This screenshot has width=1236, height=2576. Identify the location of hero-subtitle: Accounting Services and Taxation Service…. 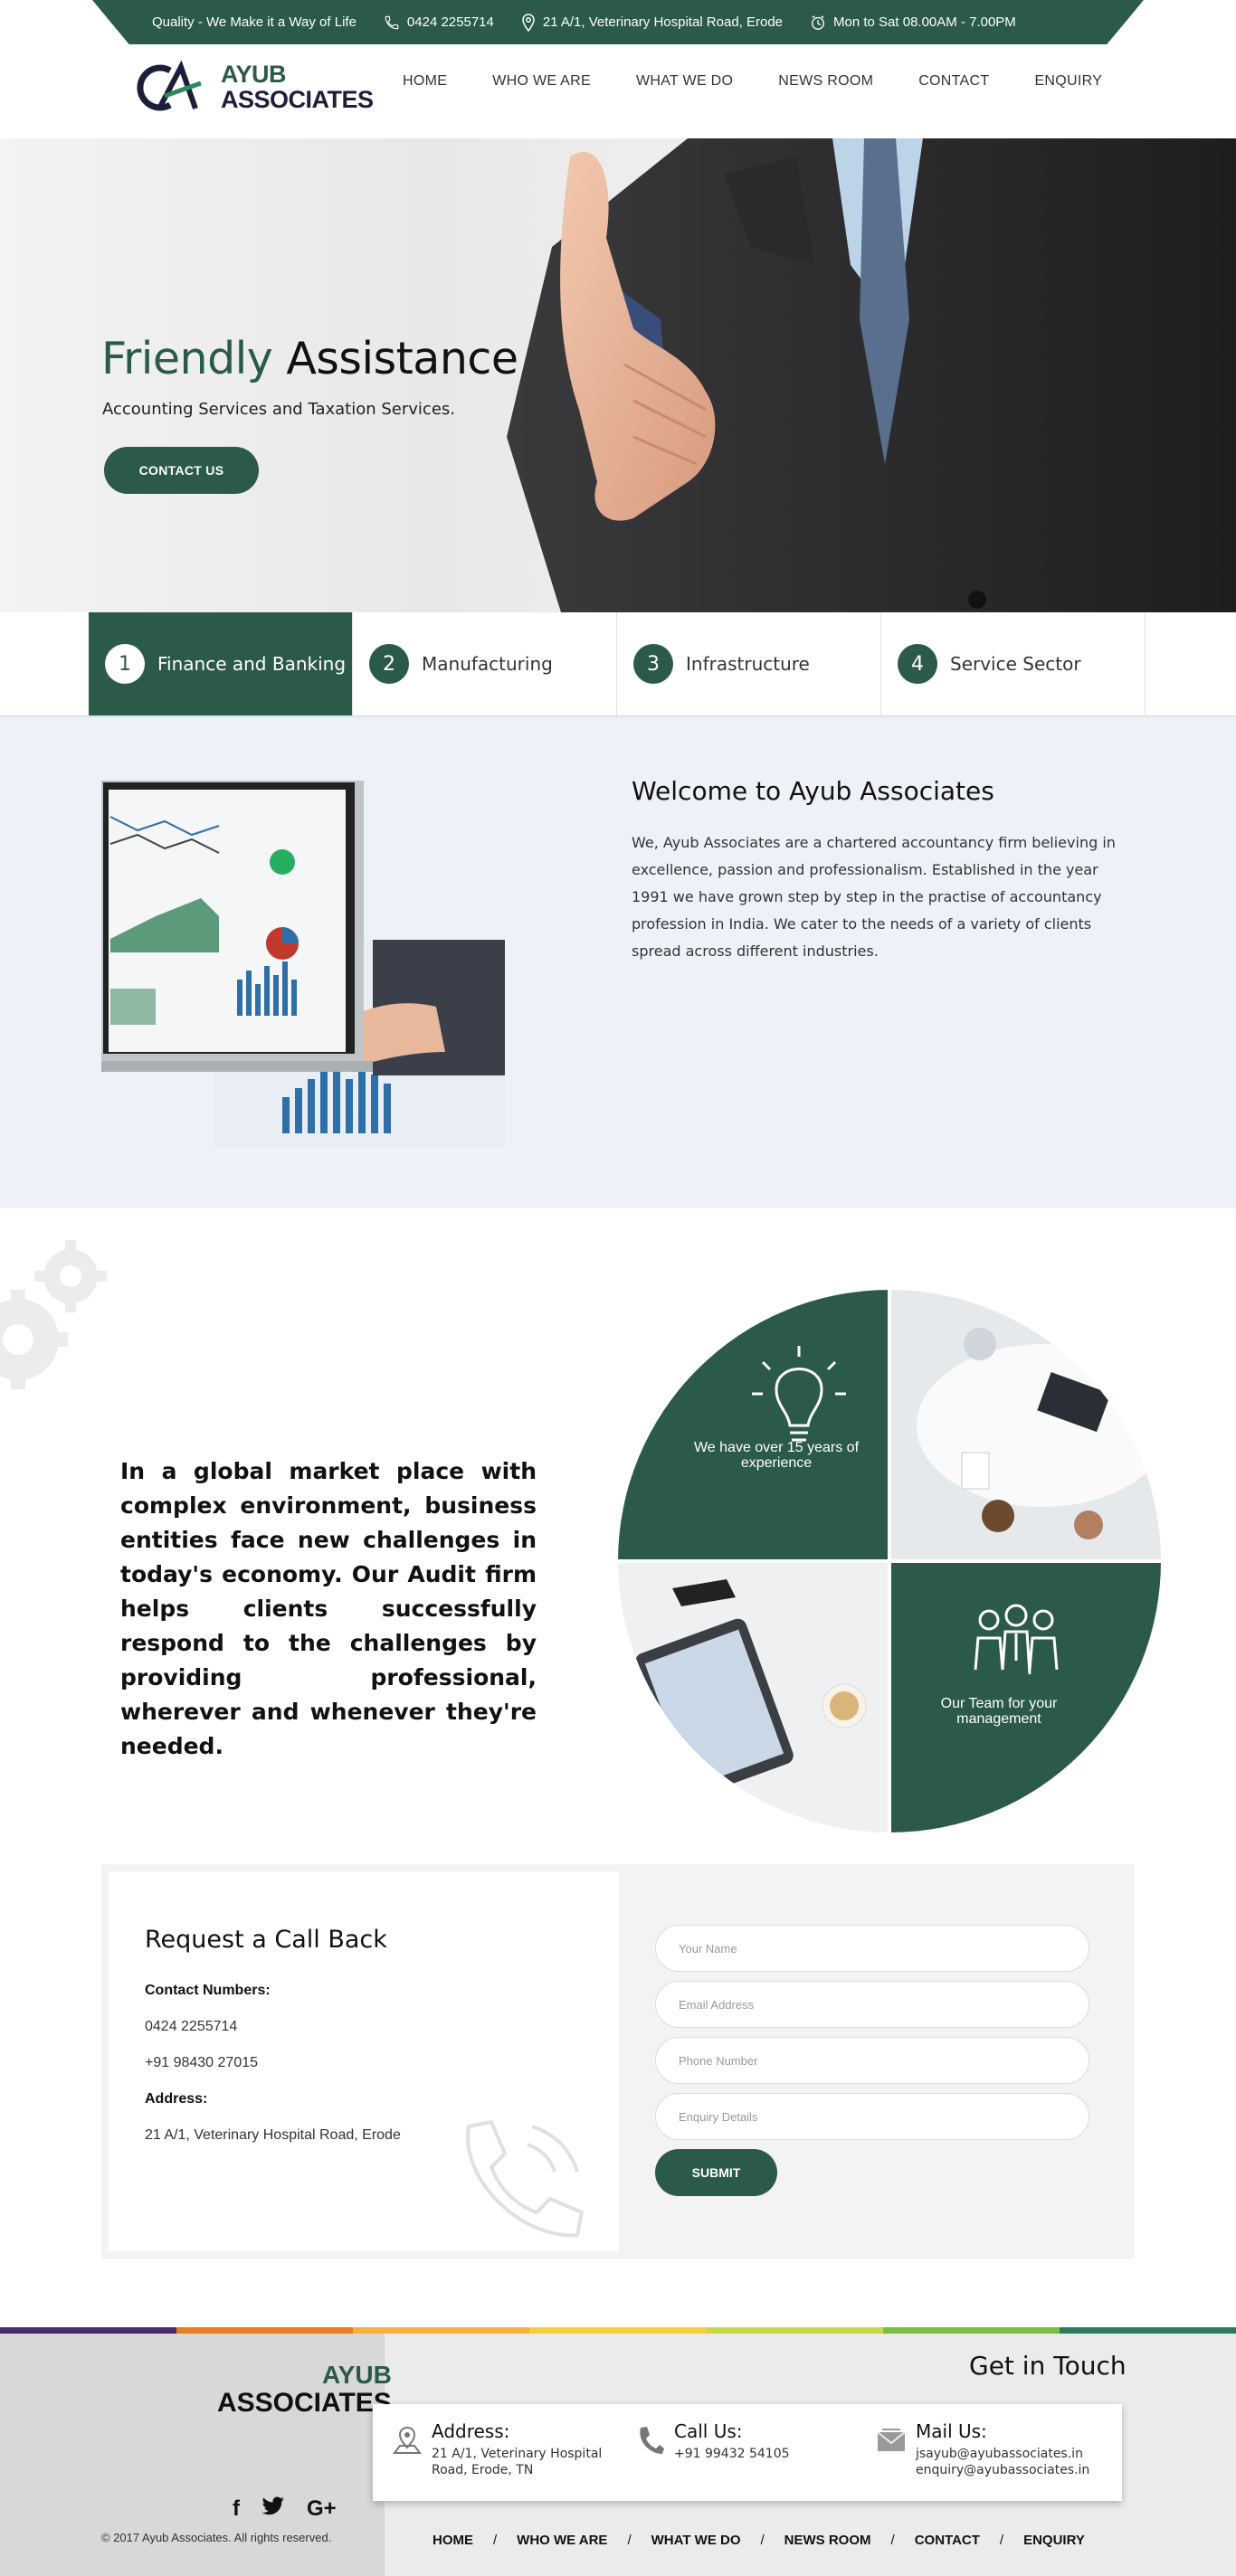
(278, 409).